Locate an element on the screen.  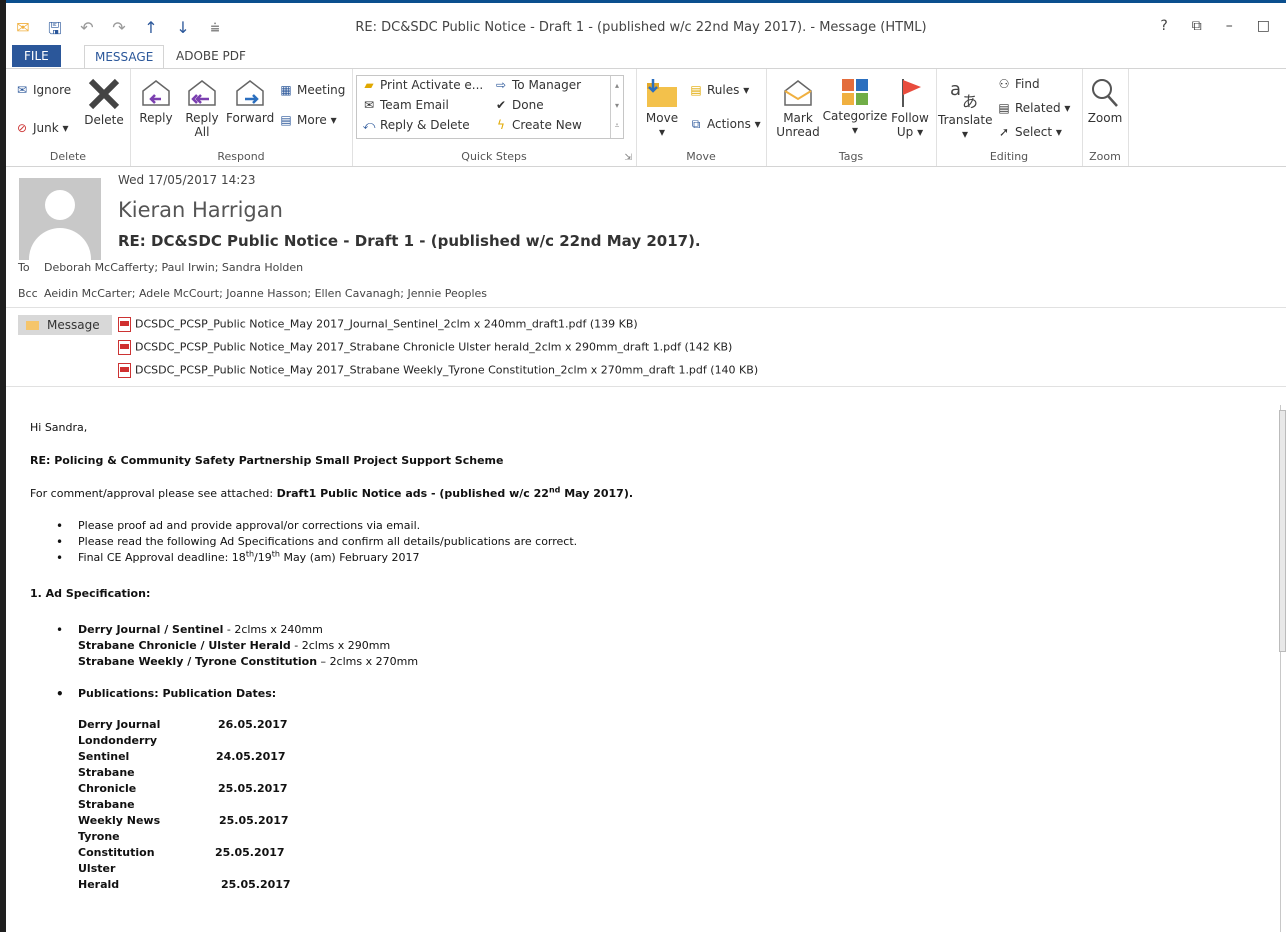
move-button: Move ▾ is located at coordinates (662, 108).